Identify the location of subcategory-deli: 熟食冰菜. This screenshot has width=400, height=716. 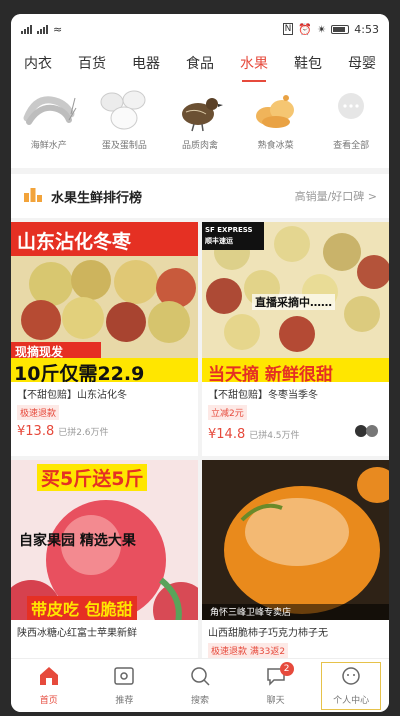
(276, 119).